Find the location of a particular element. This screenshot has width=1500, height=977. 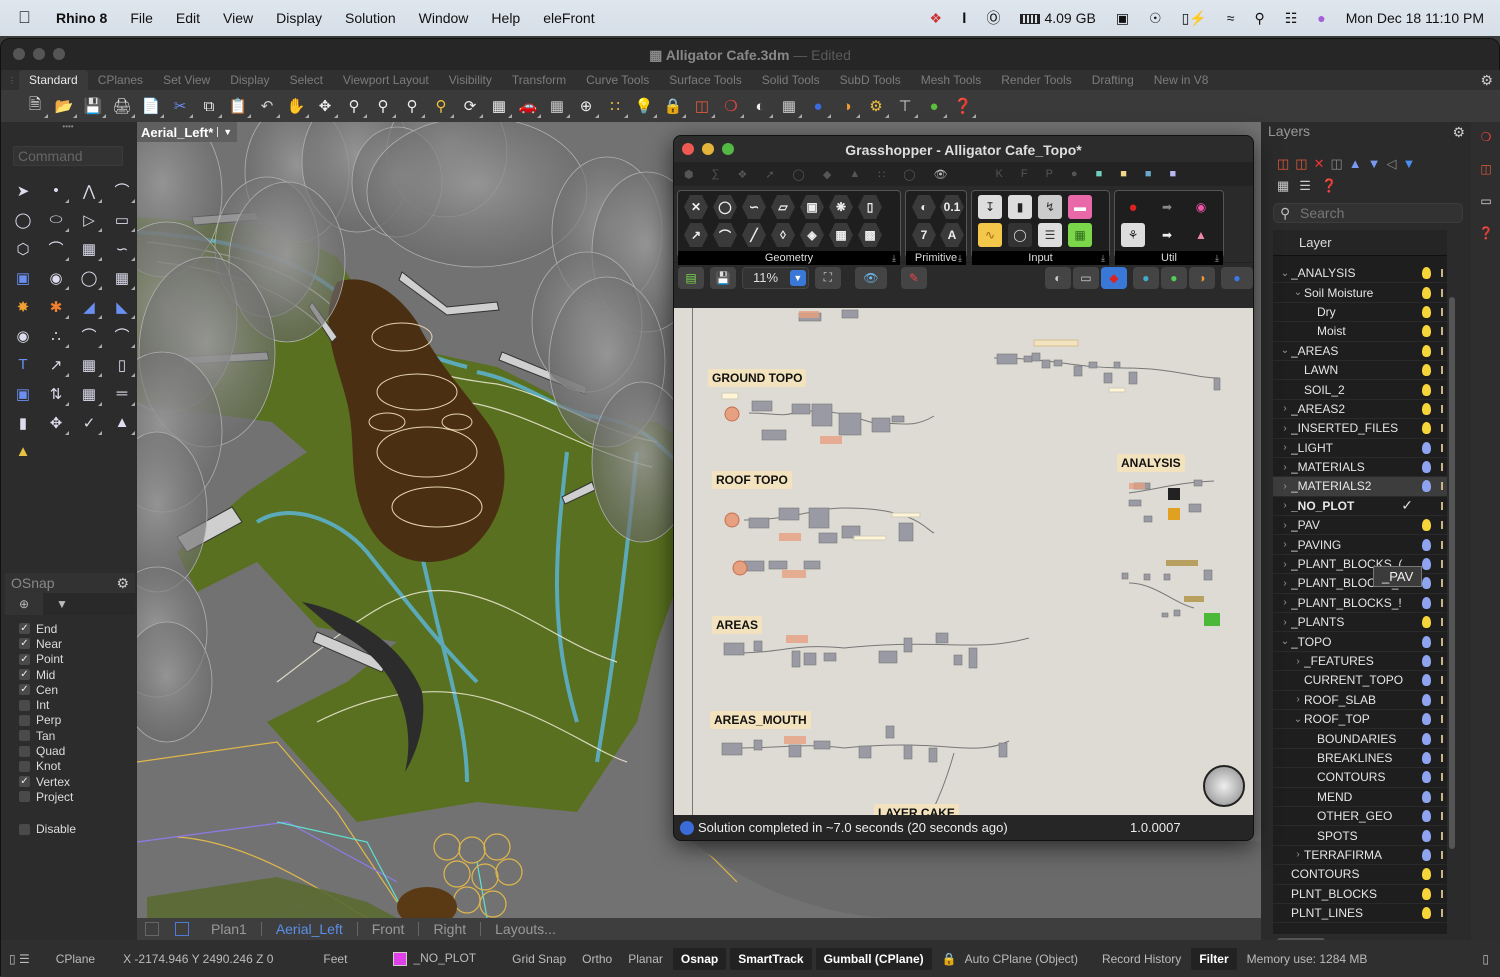

new-icon: 🗎 is located at coordinates (35, 106).